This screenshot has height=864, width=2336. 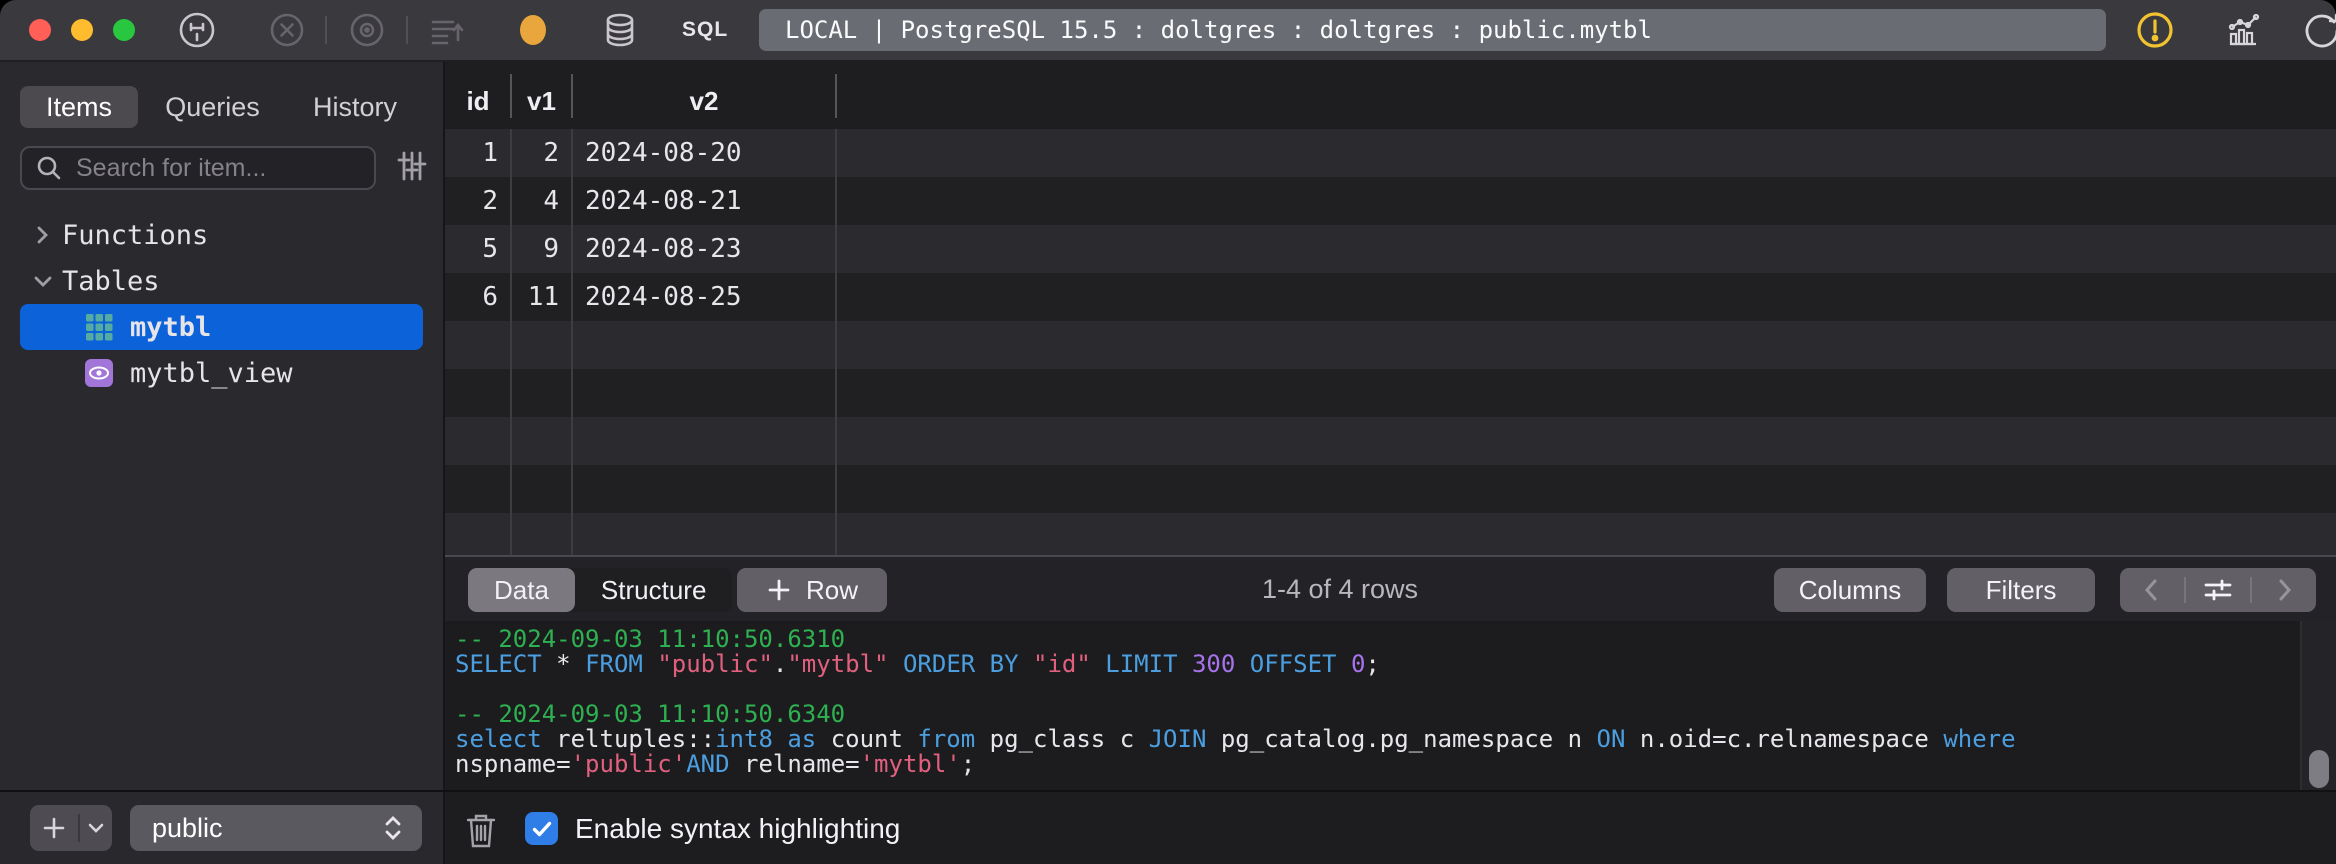 What do you see at coordinates (187, 827) in the screenshot?
I see `schema-select-value: public` at bounding box center [187, 827].